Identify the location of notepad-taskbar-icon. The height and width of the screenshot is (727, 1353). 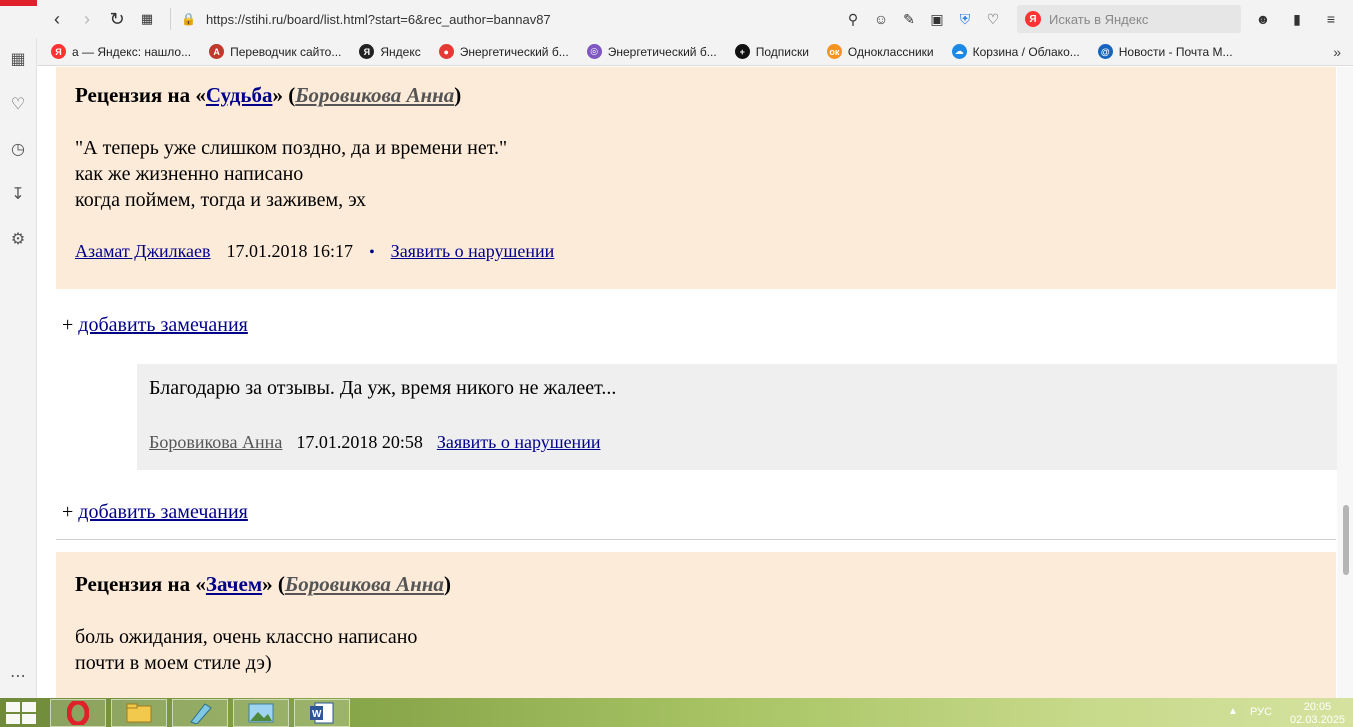
(200, 713).